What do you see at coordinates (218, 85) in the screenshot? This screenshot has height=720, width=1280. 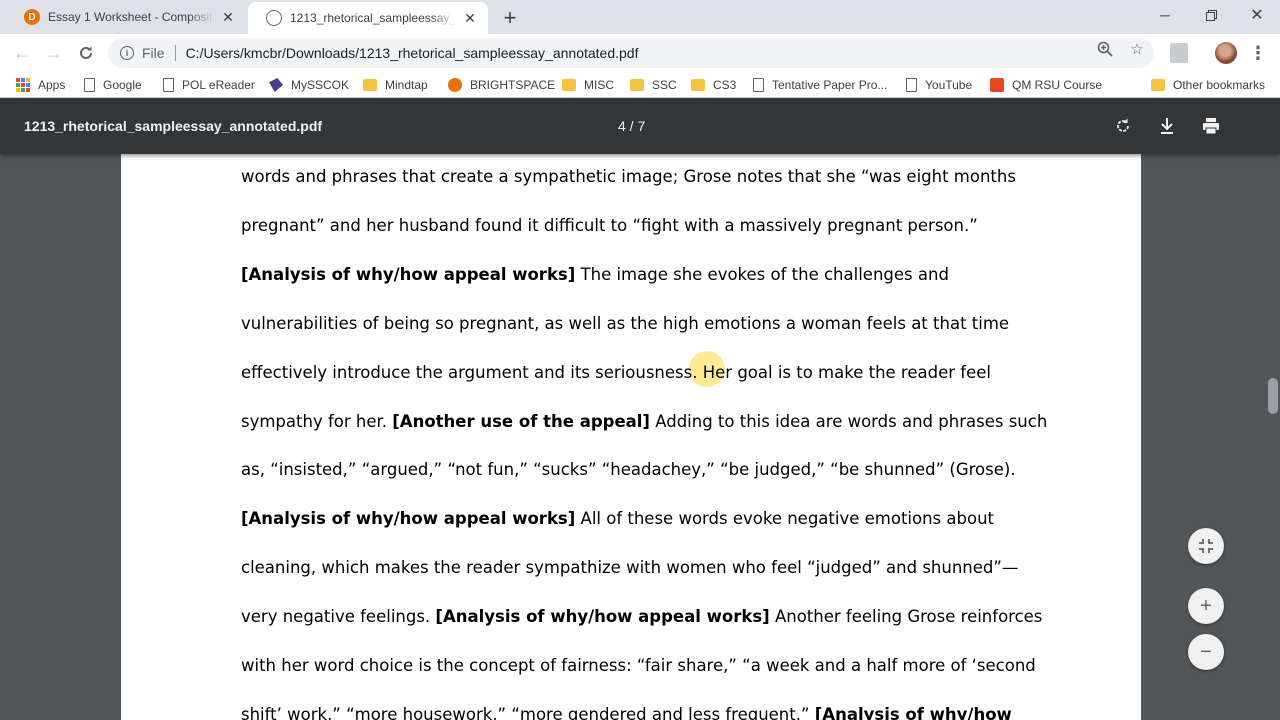 I see `bookmark-label: POL eReader` at bounding box center [218, 85].